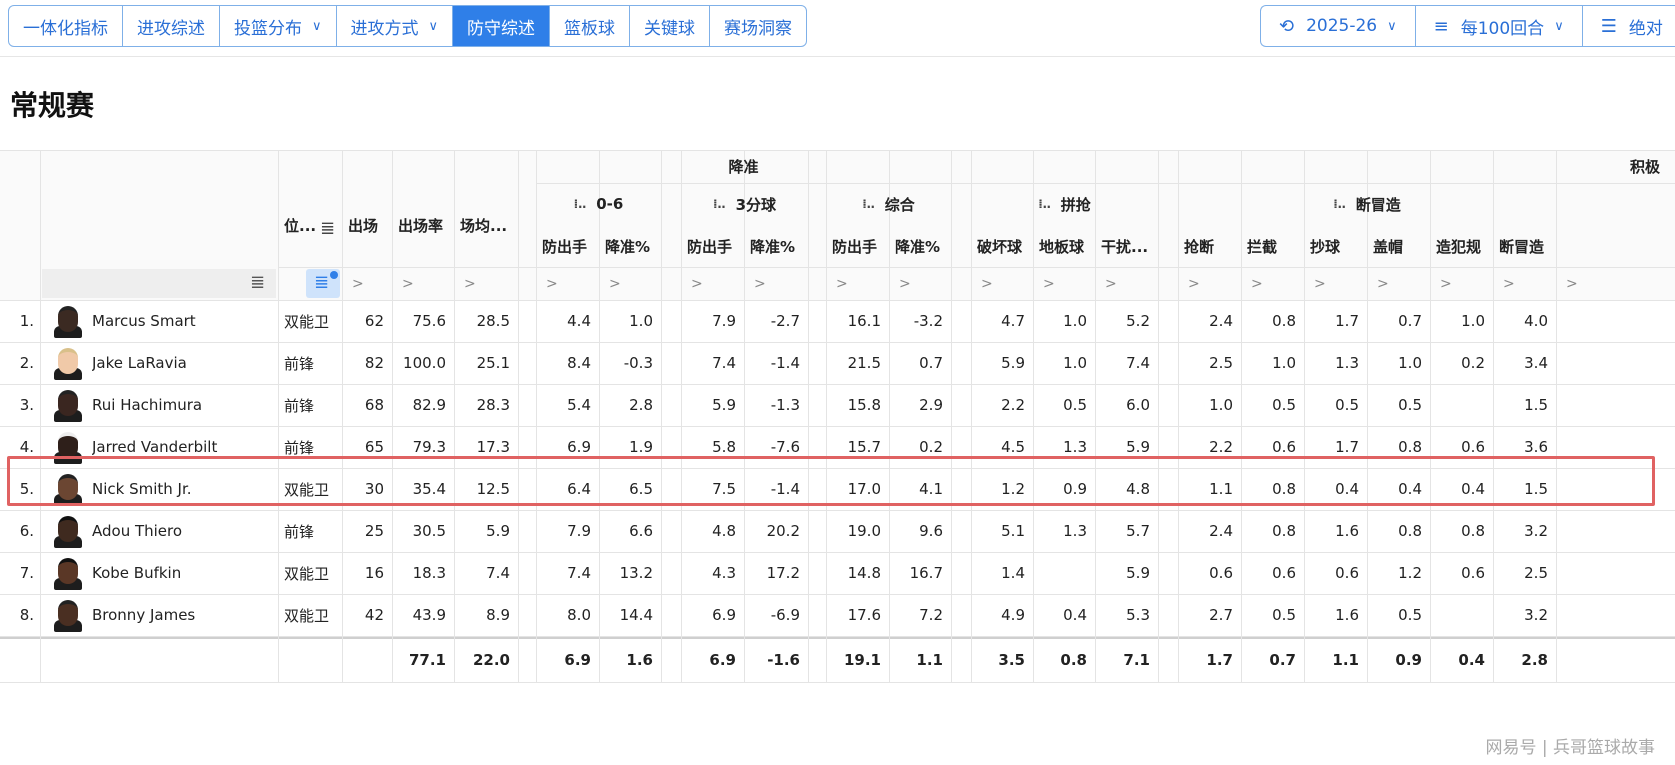  I want to click on avatar, so click(68, 321).